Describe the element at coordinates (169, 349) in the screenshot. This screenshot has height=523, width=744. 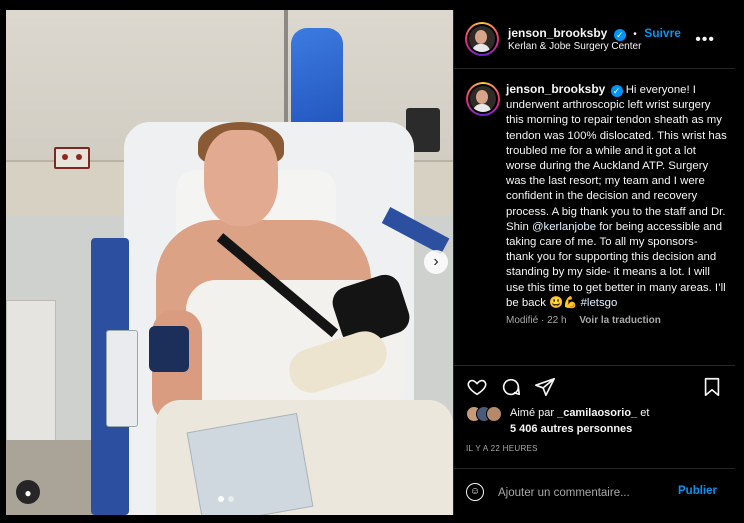
I see `photo-bp-cuff` at that location.